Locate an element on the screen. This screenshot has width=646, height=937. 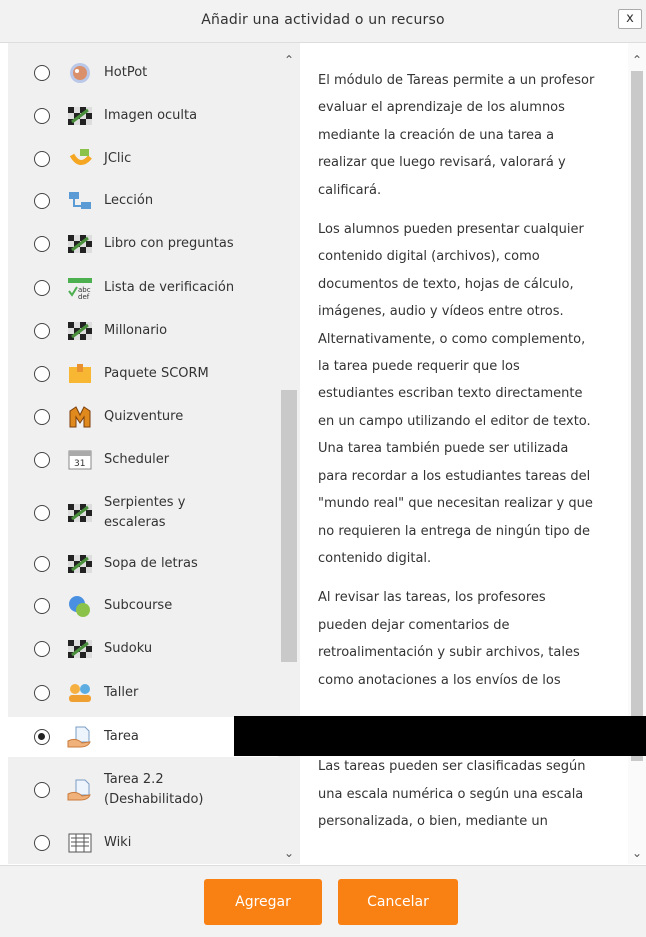
activity-item: Subcourse is located at coordinates (154, 606).